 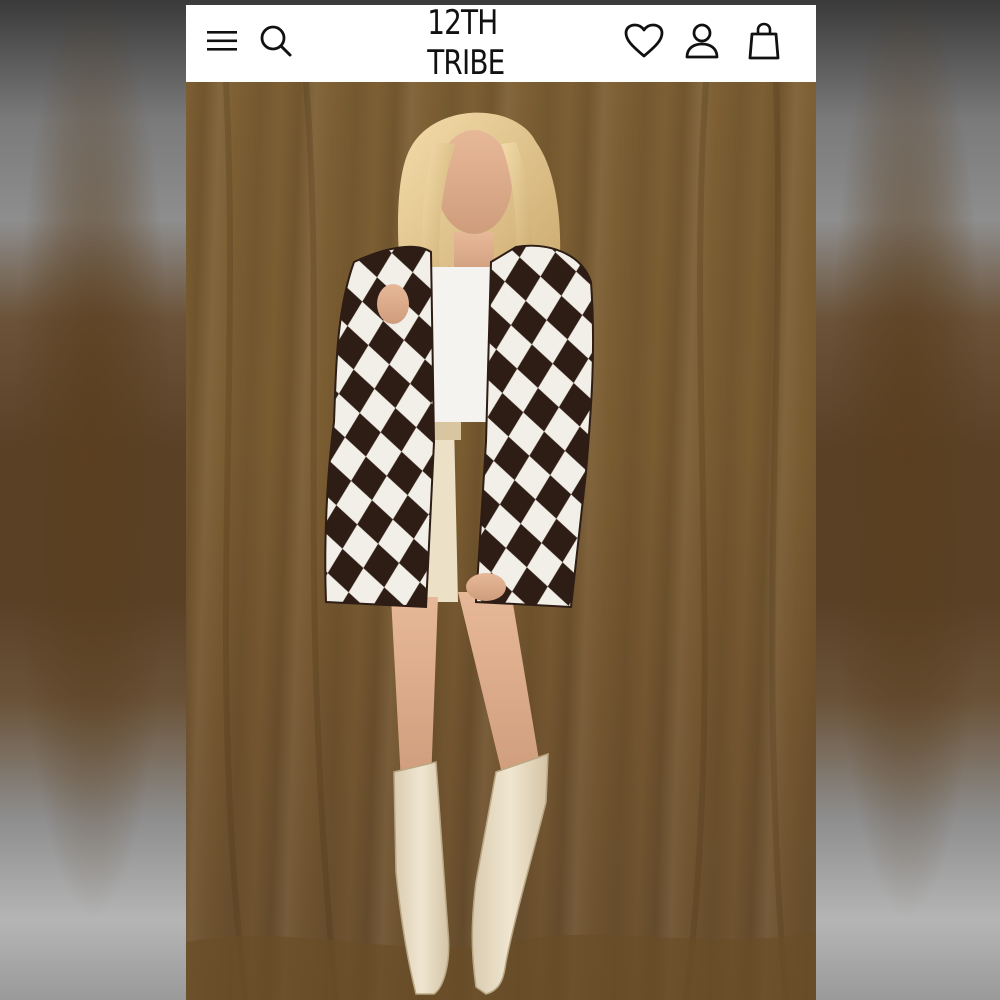 I want to click on site-header: 12TH TRIBE, so click(x=501, y=44).